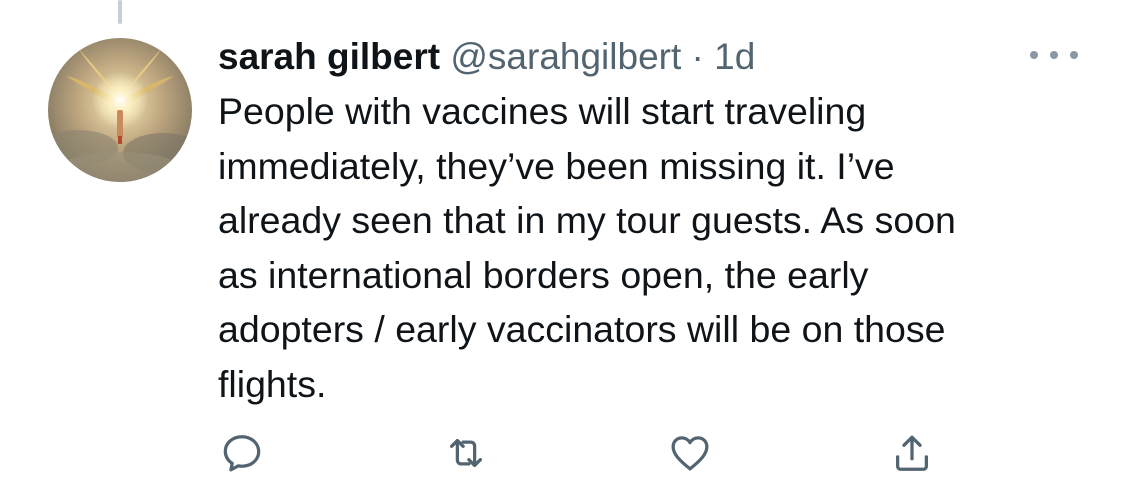  I want to click on tweet-header: sarah gilbert @sarahgilbert · 1d, so click(671, 57).